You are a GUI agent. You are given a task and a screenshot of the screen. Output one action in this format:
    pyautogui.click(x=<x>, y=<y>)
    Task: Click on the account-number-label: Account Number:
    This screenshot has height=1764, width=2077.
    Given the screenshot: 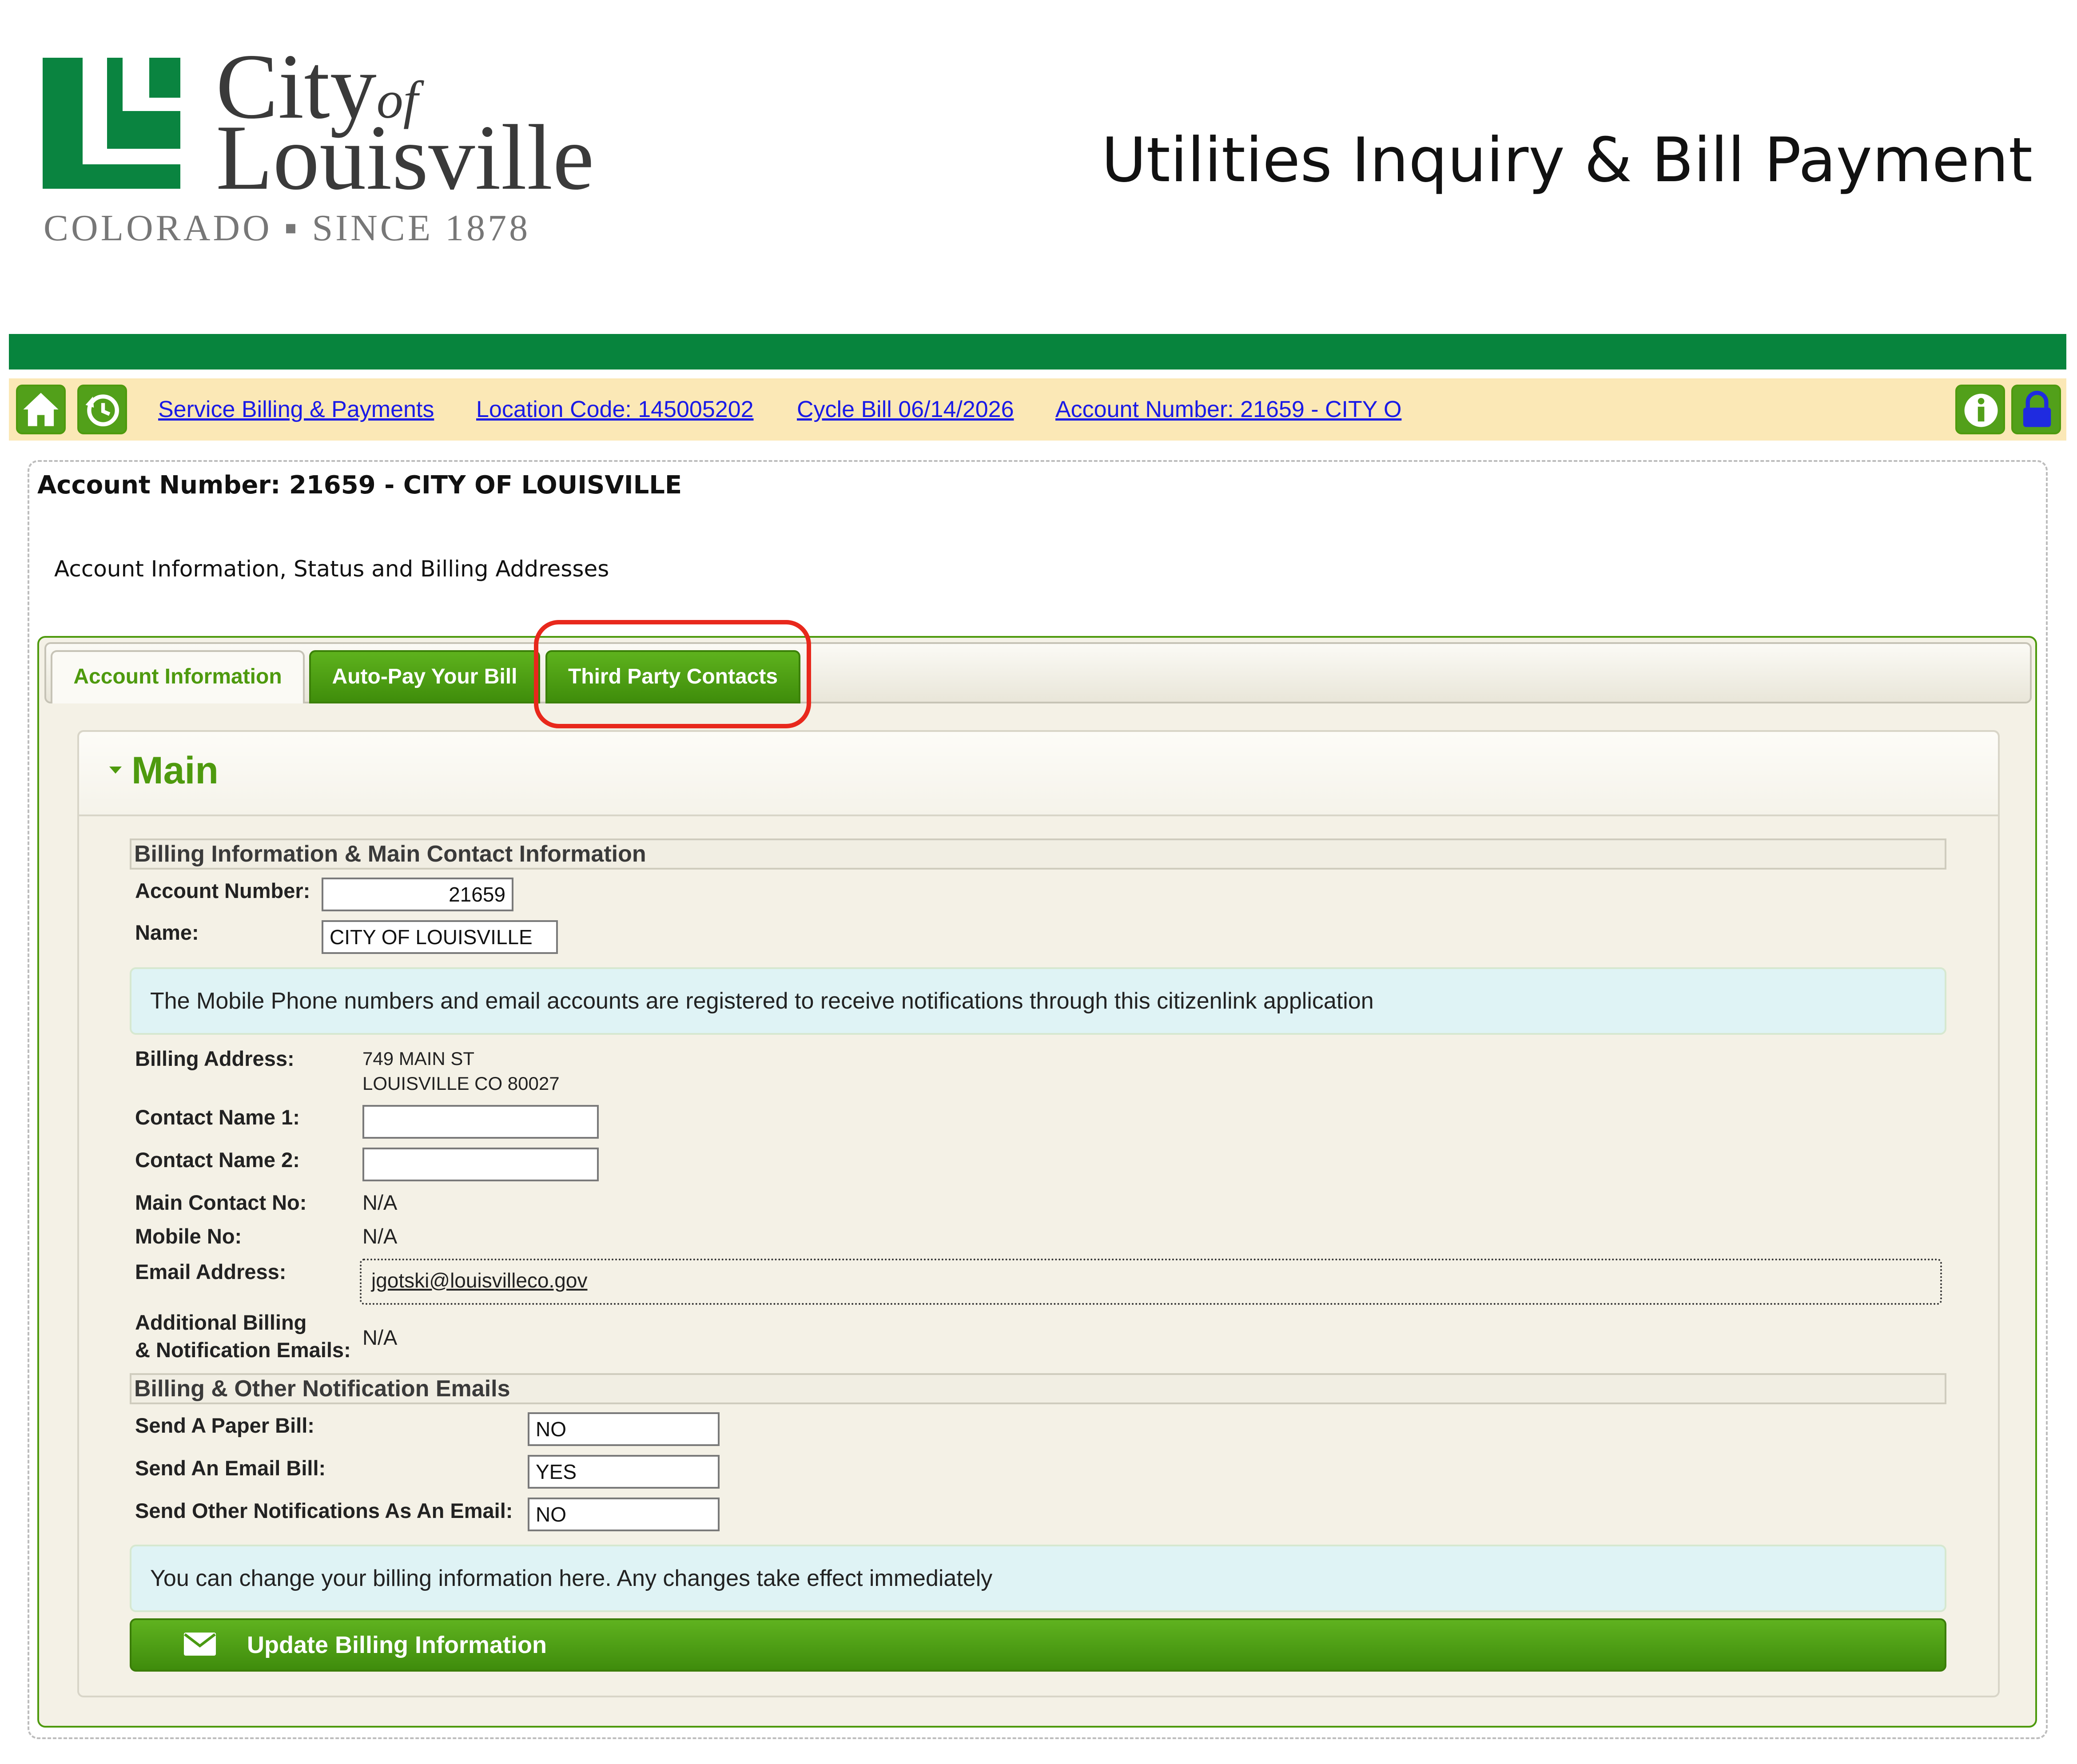 What is the action you would take?
    pyautogui.click(x=222, y=891)
    